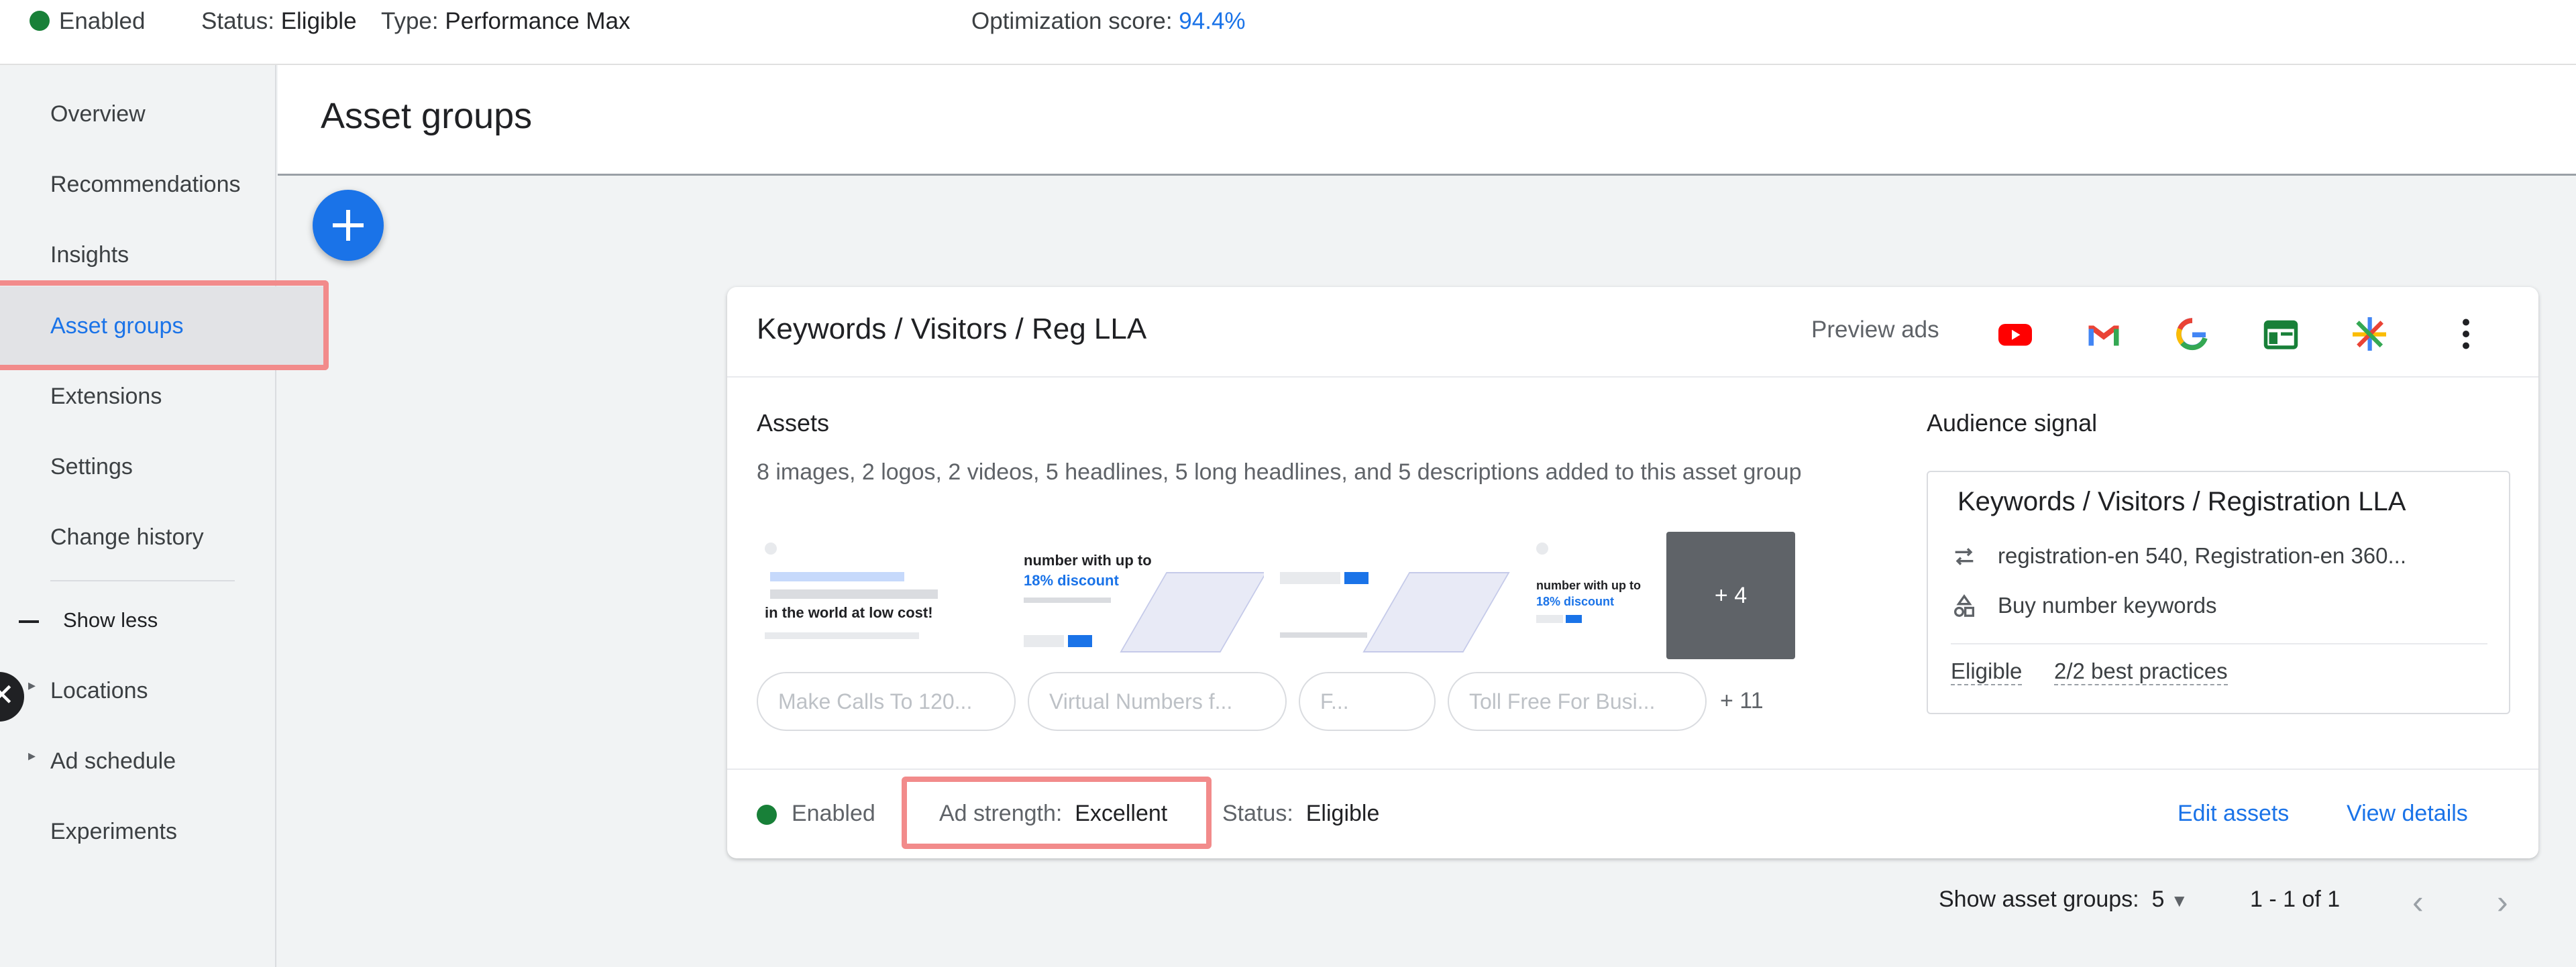  I want to click on image-asset-thumbnail, so click(1396, 595).